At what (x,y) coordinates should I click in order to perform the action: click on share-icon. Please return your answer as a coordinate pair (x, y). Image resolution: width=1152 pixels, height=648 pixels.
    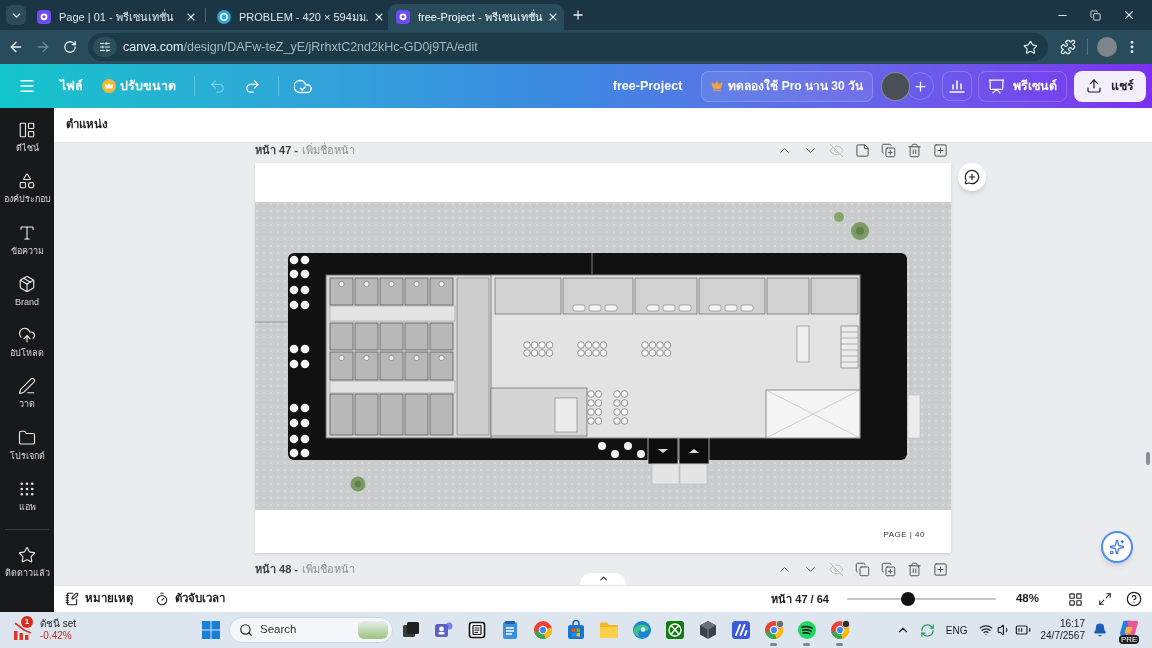
    Looking at the image, I should click on (1094, 86).